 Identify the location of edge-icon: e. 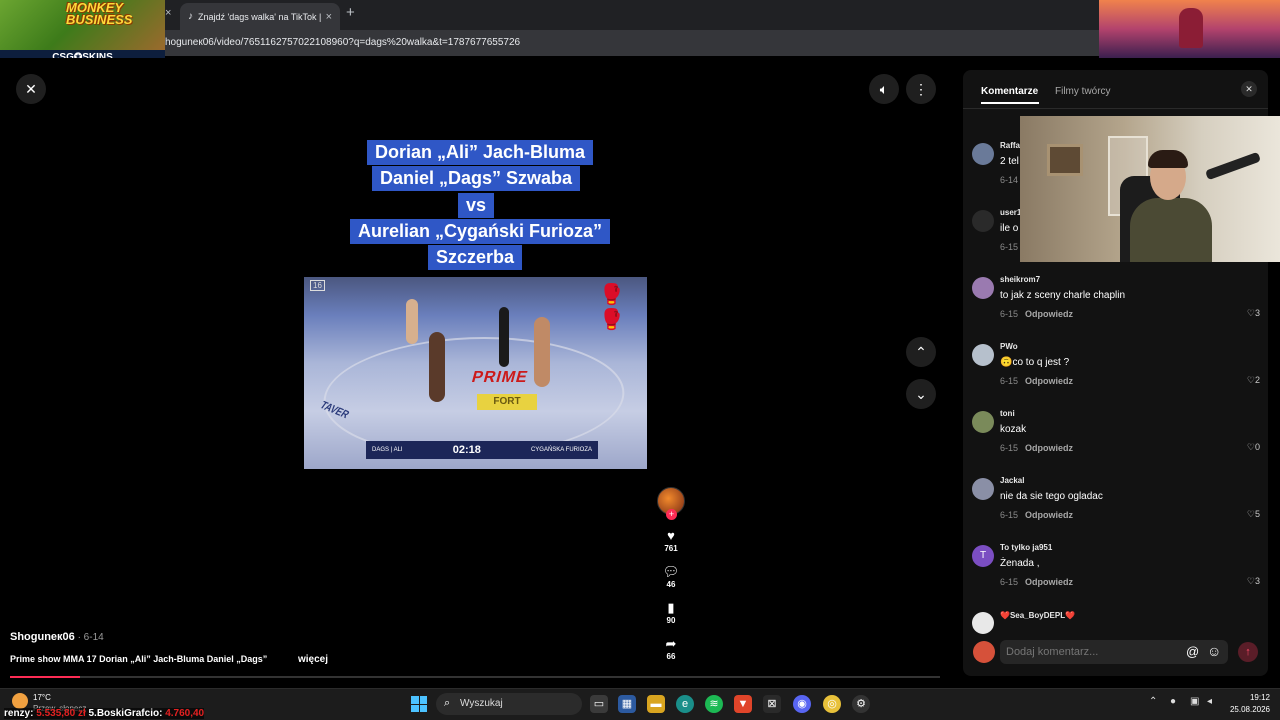
(685, 704).